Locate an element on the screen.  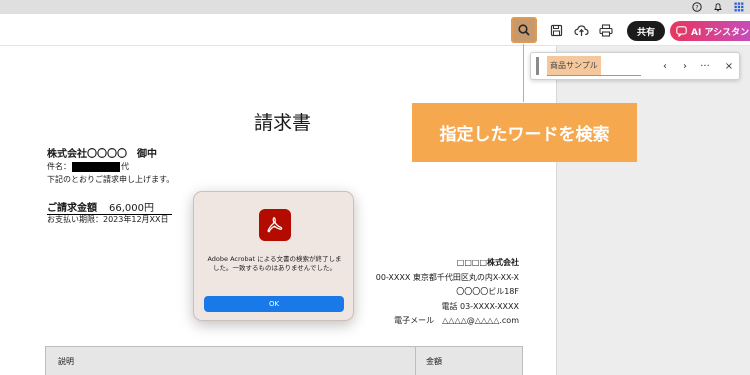
due-date: お支払い期限：2023年12月XX日 is located at coordinates (108, 219).